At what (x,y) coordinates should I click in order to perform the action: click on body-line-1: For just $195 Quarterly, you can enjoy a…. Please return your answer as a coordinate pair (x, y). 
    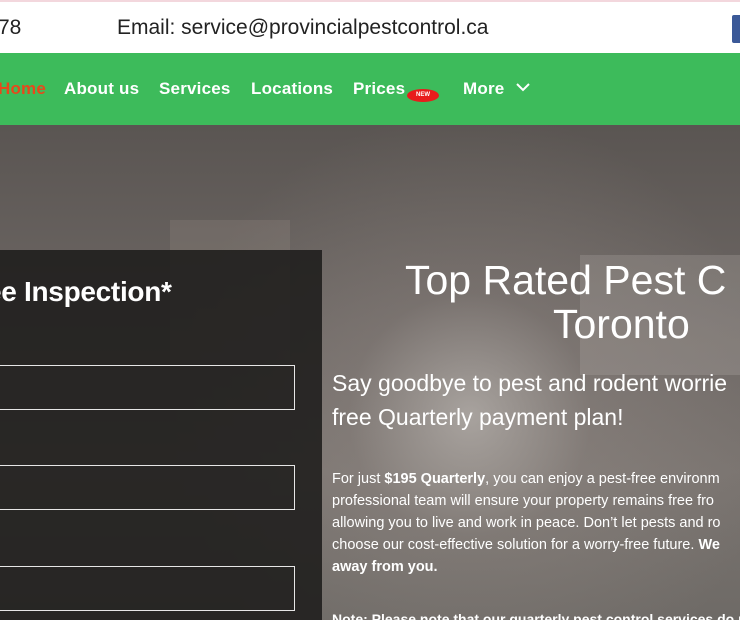
    Looking at the image, I should click on (536, 479).